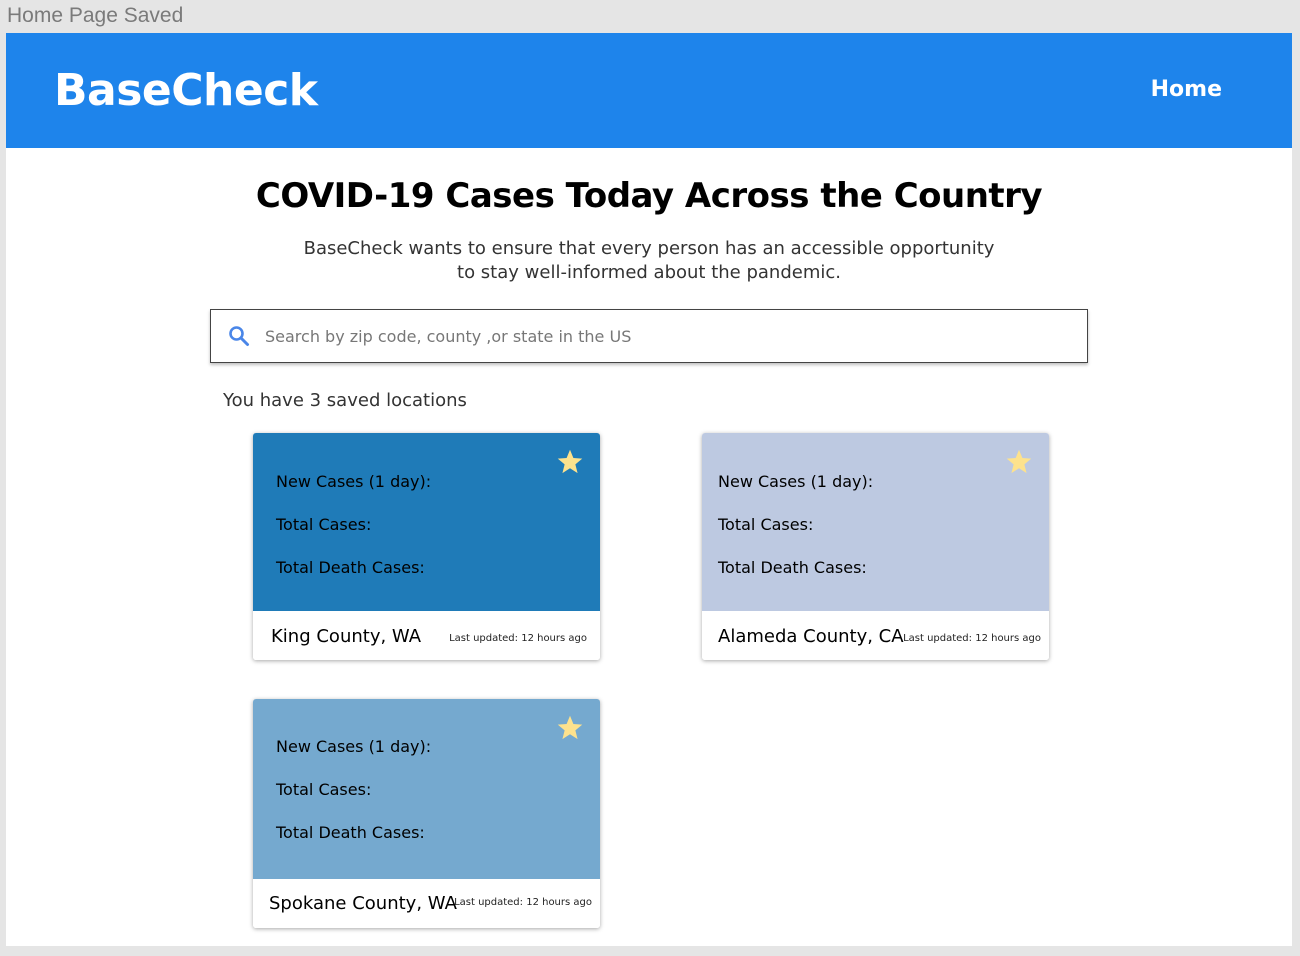 This screenshot has height=956, width=1300. I want to click on card-location-name: Spokane County, WA, so click(363, 903).